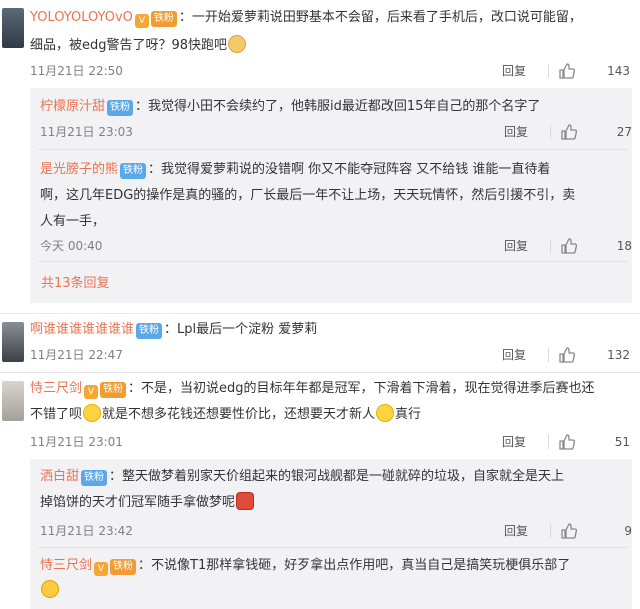 The height and width of the screenshot is (609, 640). What do you see at coordinates (624, 132) in the screenshot?
I see `like-count: 27` at bounding box center [624, 132].